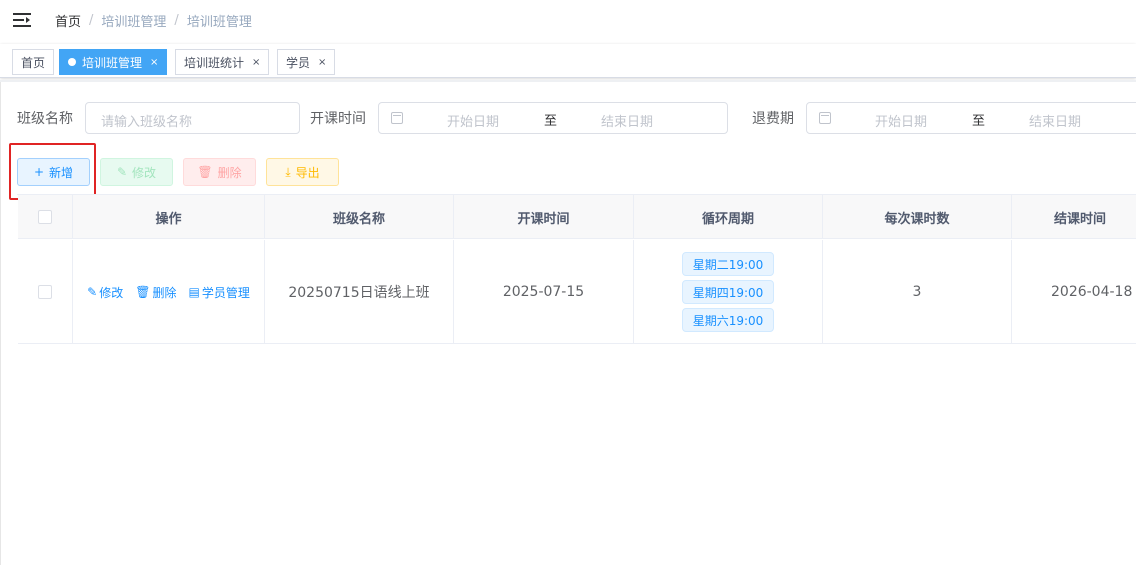  What do you see at coordinates (45, 292) in the screenshot?
I see `row-checkbox` at bounding box center [45, 292].